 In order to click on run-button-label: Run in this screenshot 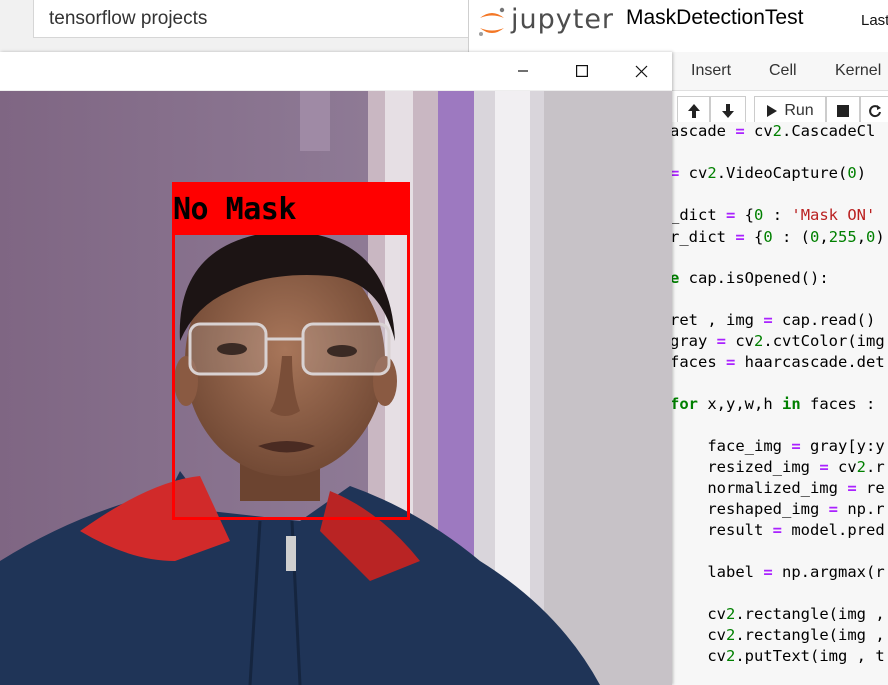, I will do `click(799, 110)`.